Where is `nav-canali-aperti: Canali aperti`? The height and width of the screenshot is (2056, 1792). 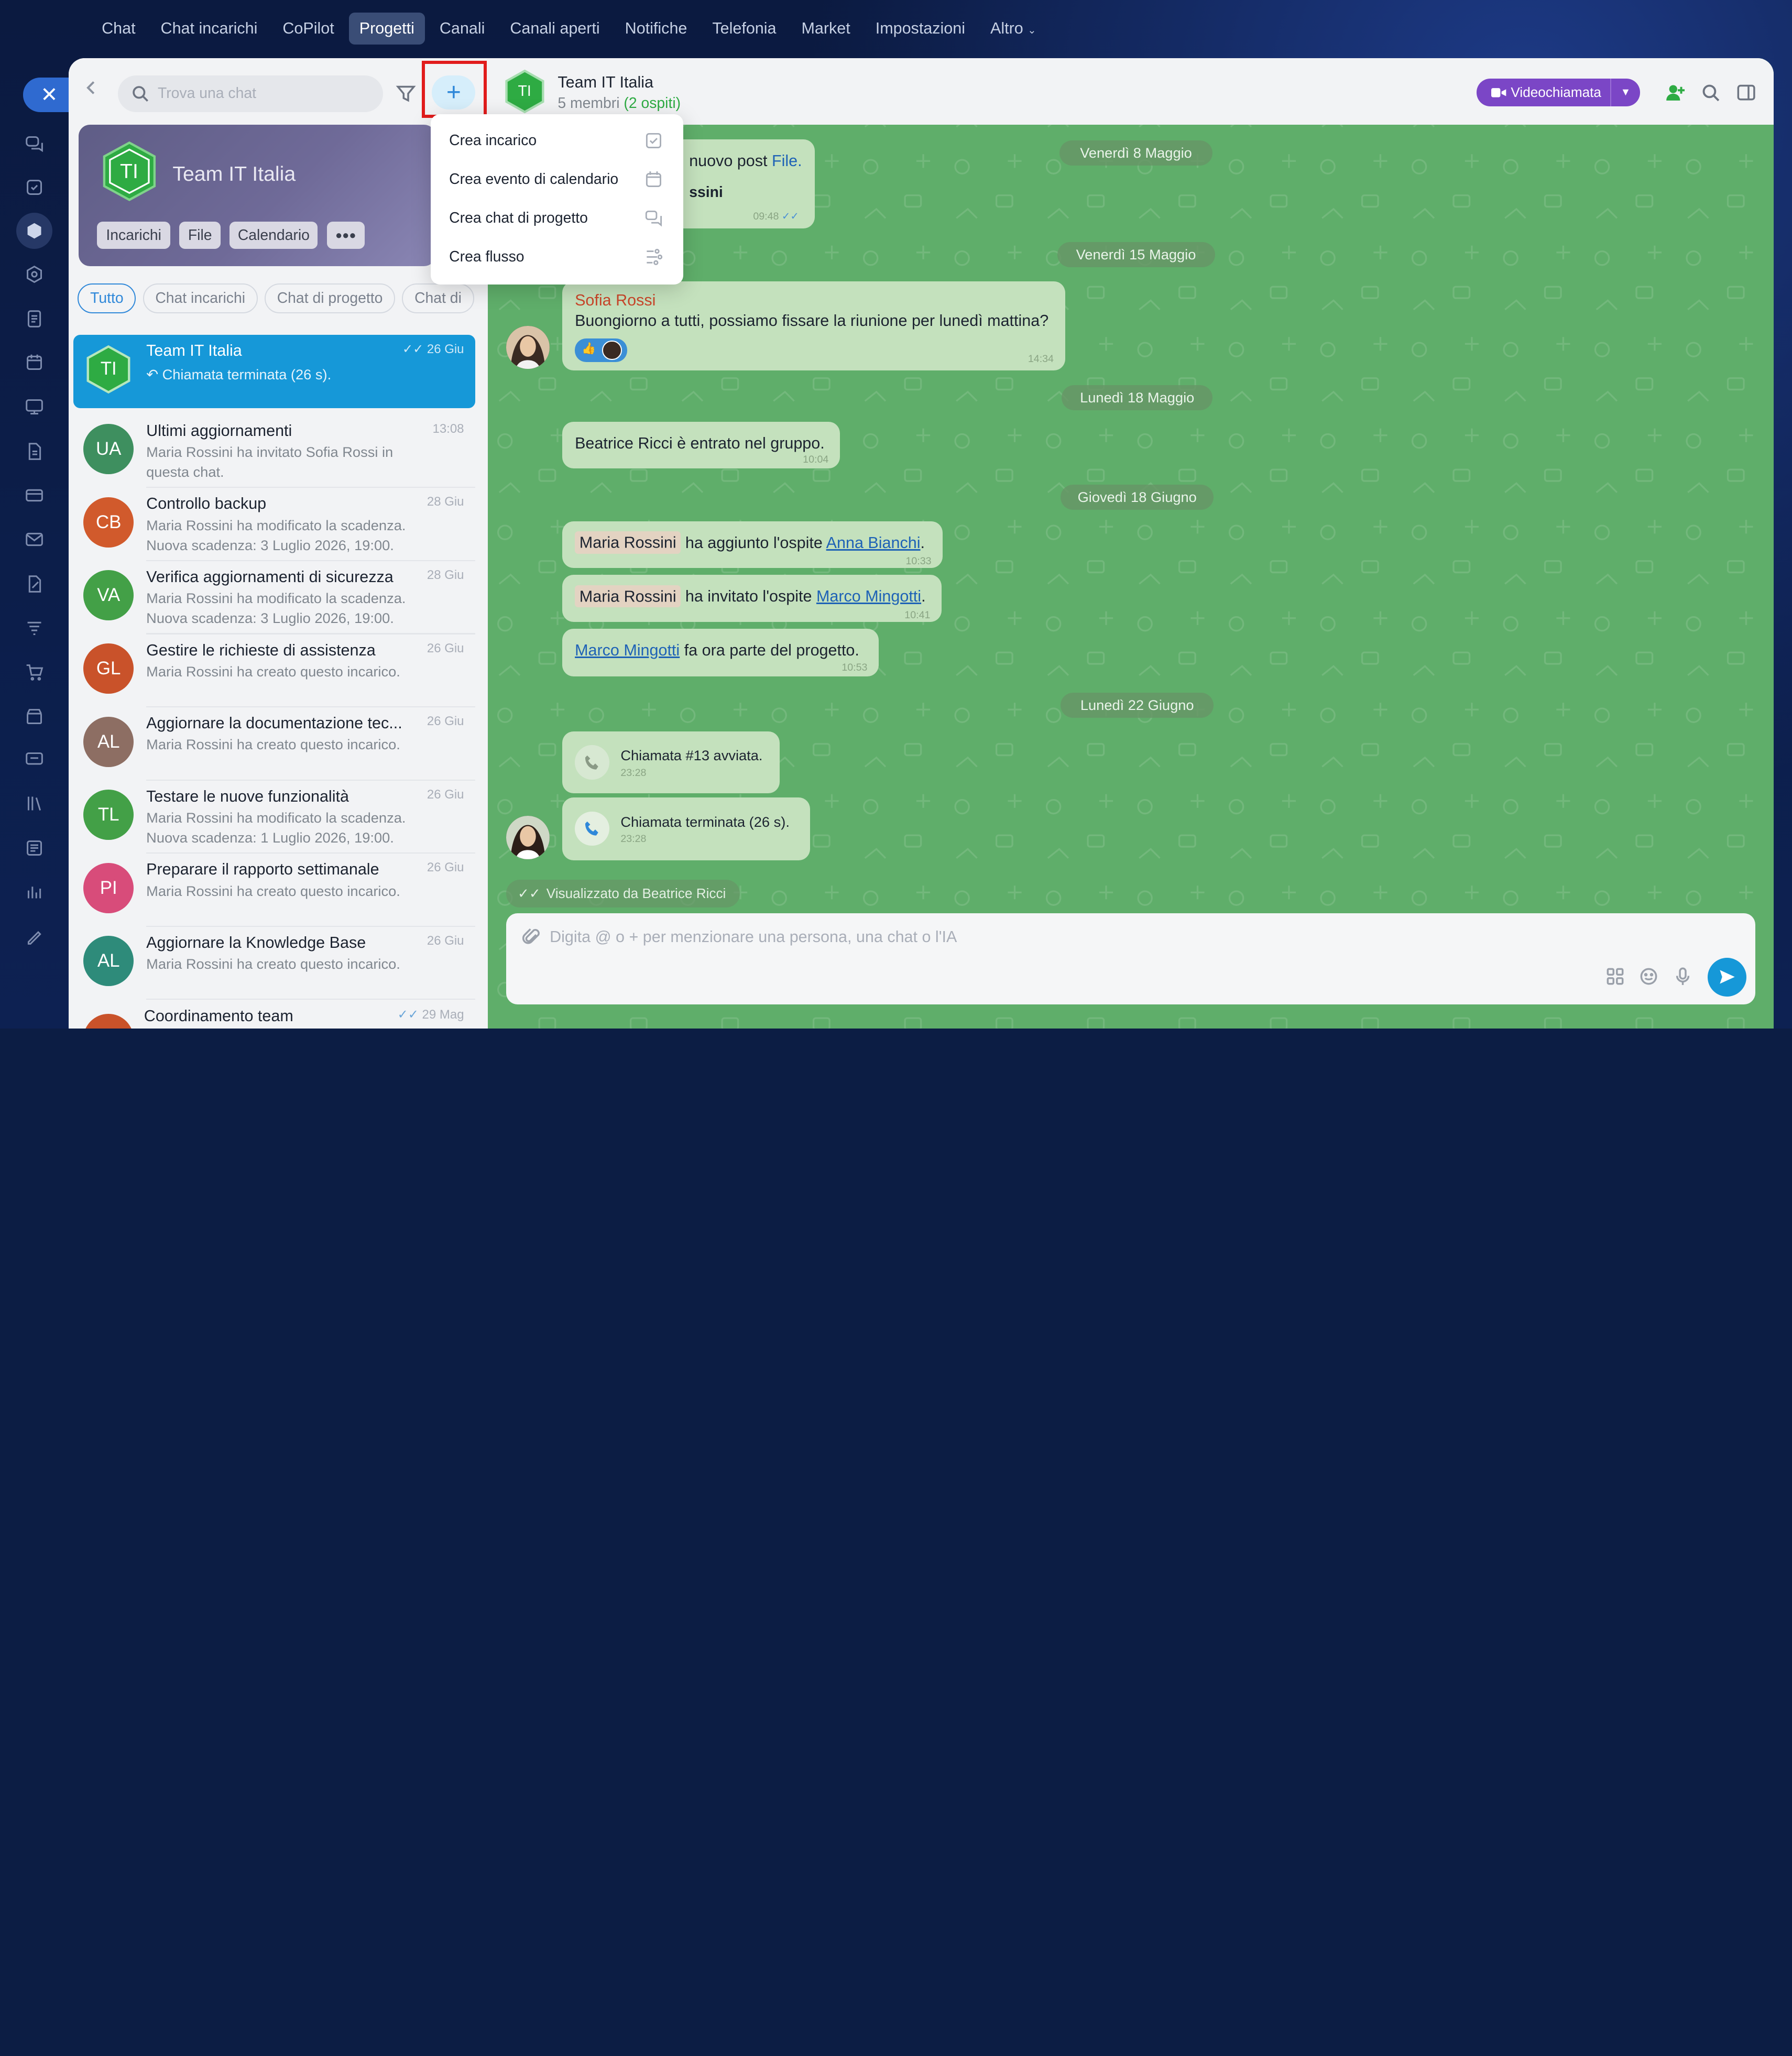
nav-canali-aperti: Canali aperti is located at coordinates (555, 29).